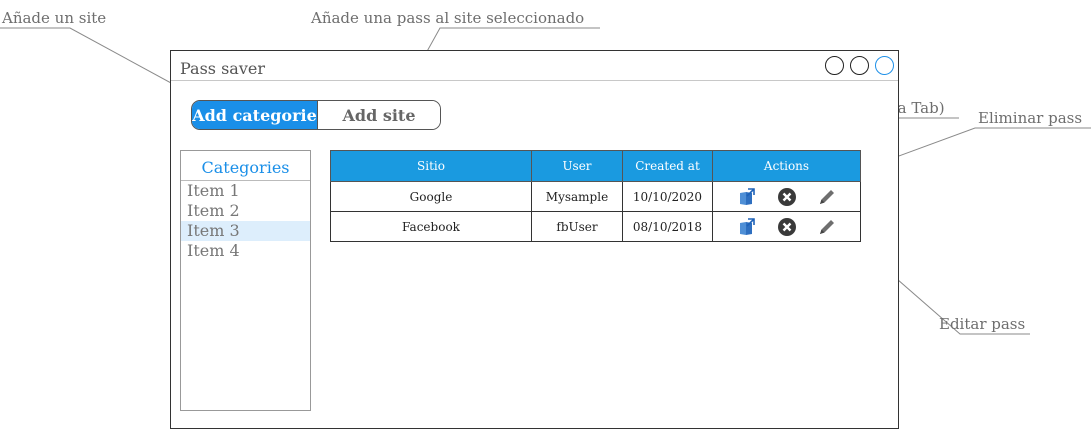  What do you see at coordinates (378, 115) in the screenshot?
I see `add-site-button: Add site` at bounding box center [378, 115].